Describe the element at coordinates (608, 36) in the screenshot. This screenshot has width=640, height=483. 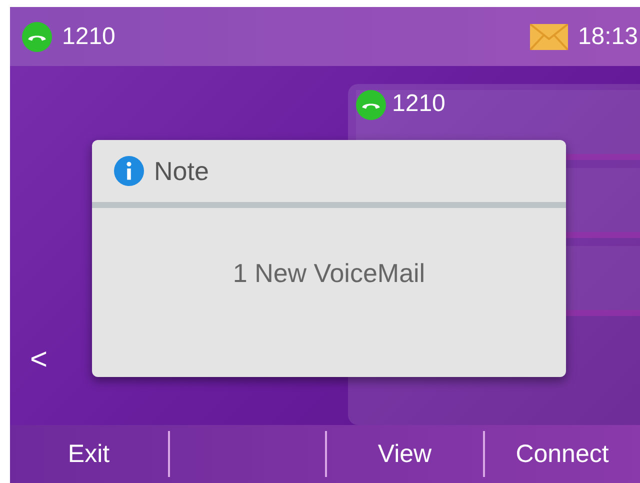
I see `clock-time: 18:13` at that location.